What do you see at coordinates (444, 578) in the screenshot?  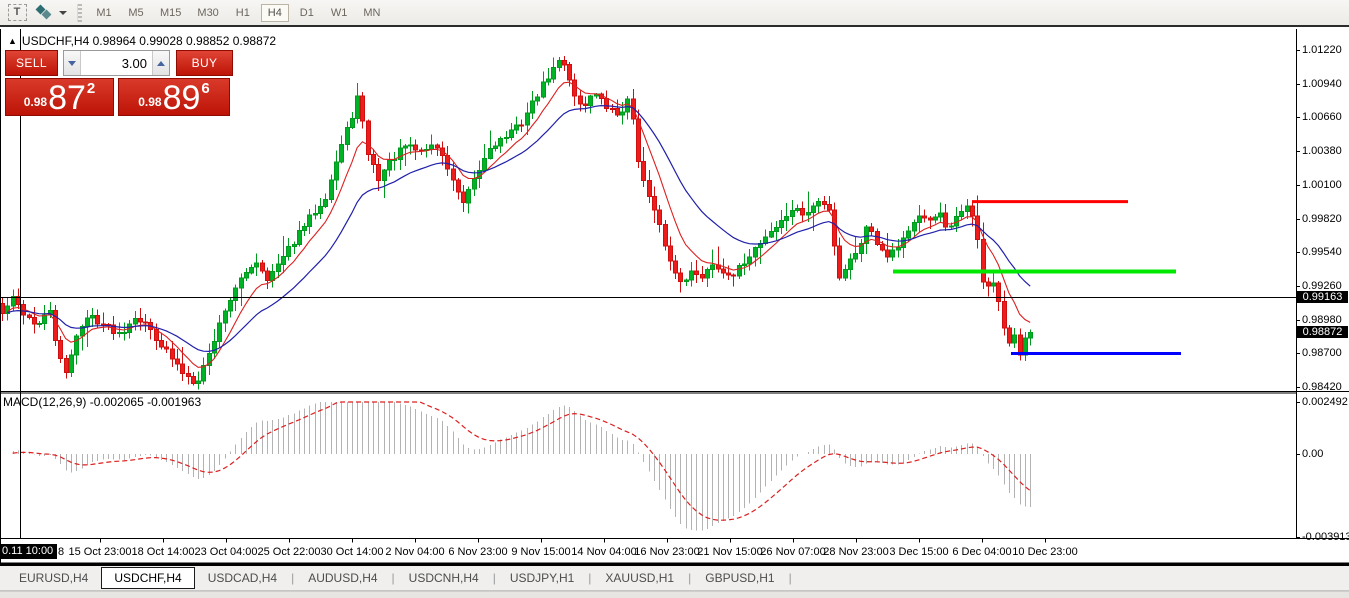 I see `tab-usdcnh-h4: USDCNH,H4` at bounding box center [444, 578].